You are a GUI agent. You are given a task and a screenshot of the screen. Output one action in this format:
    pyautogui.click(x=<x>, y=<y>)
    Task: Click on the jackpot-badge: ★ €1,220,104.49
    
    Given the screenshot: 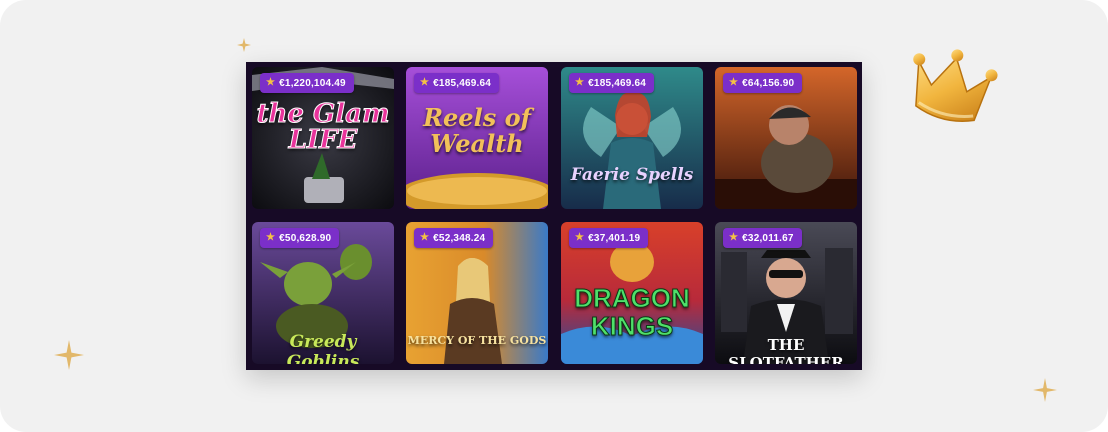 What is the action you would take?
    pyautogui.click(x=307, y=83)
    